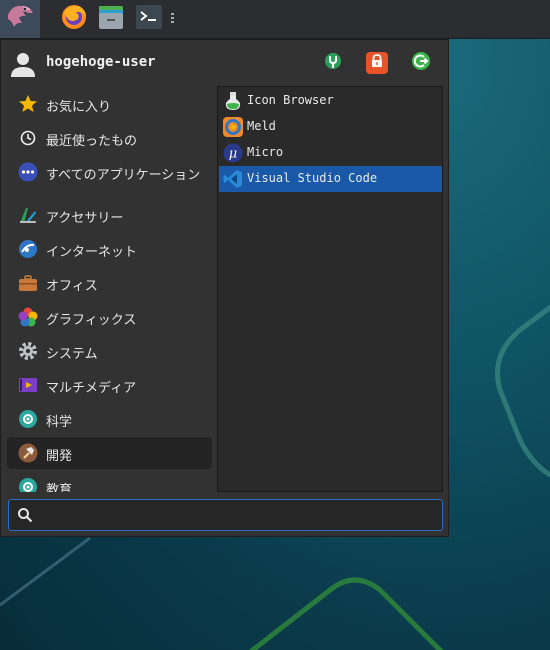 The height and width of the screenshot is (650, 550). I want to click on terminal-launcher, so click(149, 19).